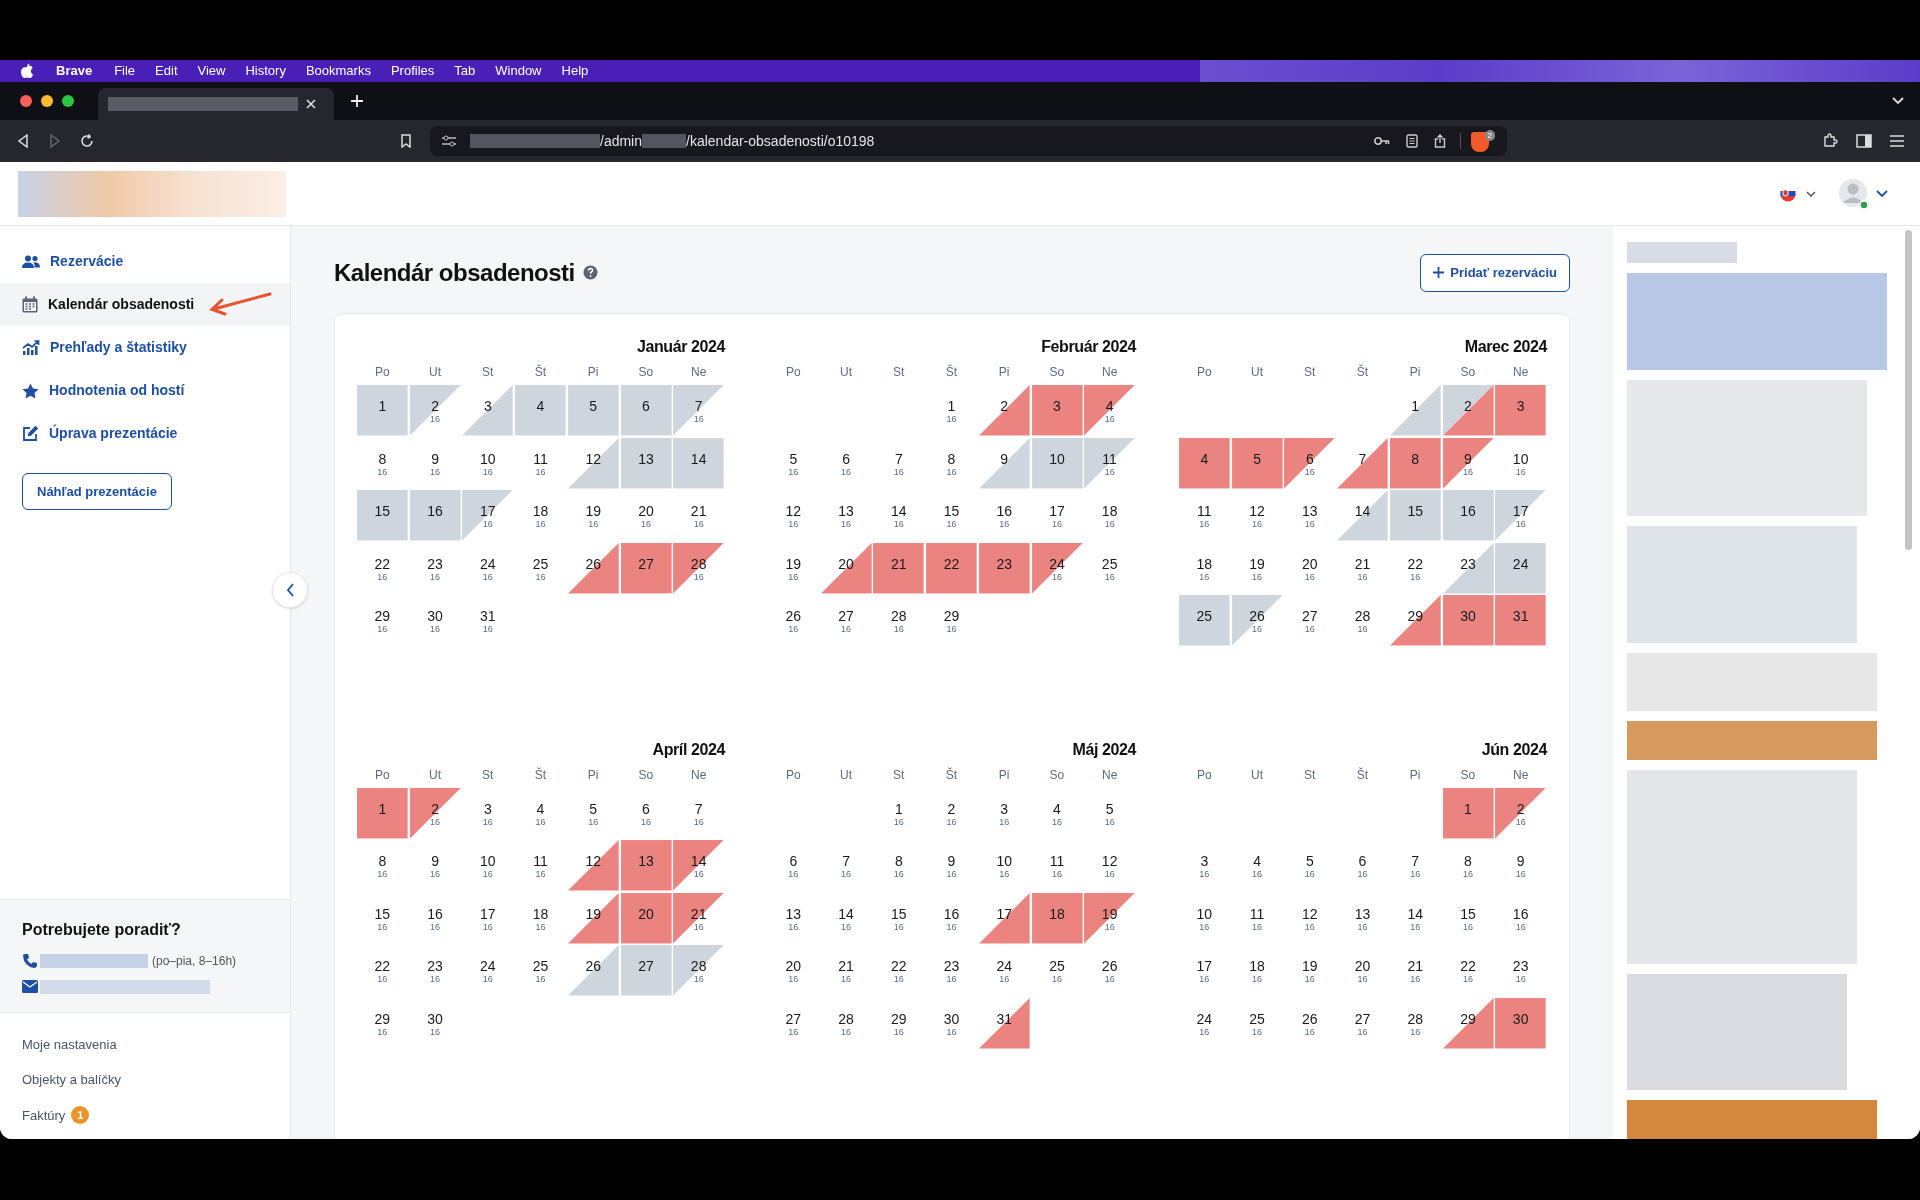 This screenshot has width=1920, height=1200. I want to click on new-tab-icon, so click(357, 101).